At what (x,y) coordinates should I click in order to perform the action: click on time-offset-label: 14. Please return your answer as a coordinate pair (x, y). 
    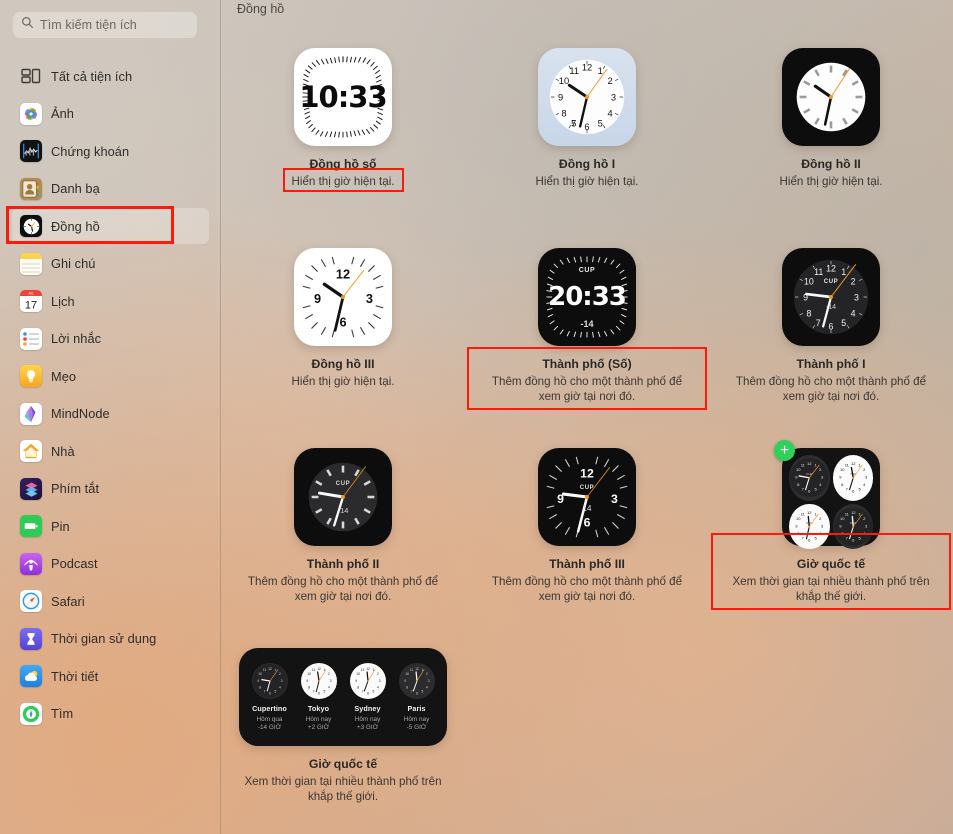
    Looking at the image, I should click on (587, 508).